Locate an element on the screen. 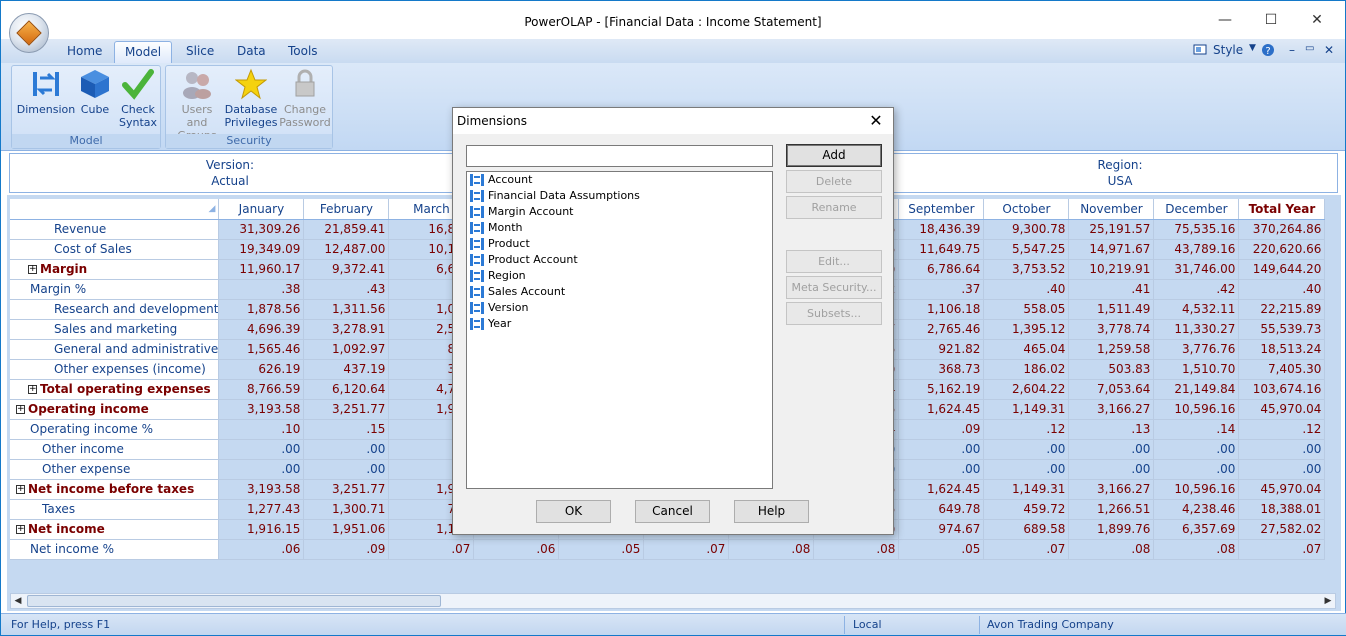 The height and width of the screenshot is (636, 1346). table-cell: 1,395.12 is located at coordinates (1026, 329).